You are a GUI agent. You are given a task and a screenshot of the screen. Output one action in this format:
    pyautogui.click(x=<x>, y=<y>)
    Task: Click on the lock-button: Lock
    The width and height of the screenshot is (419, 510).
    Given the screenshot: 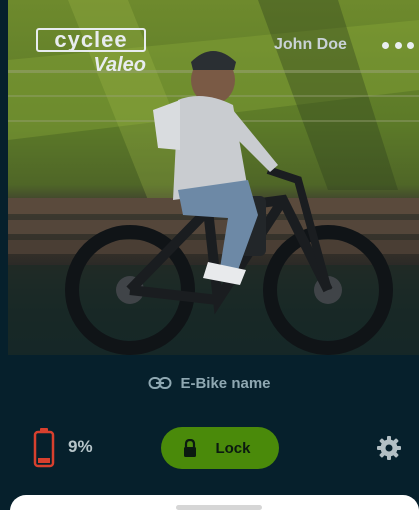 What is the action you would take?
    pyautogui.click(x=220, y=448)
    